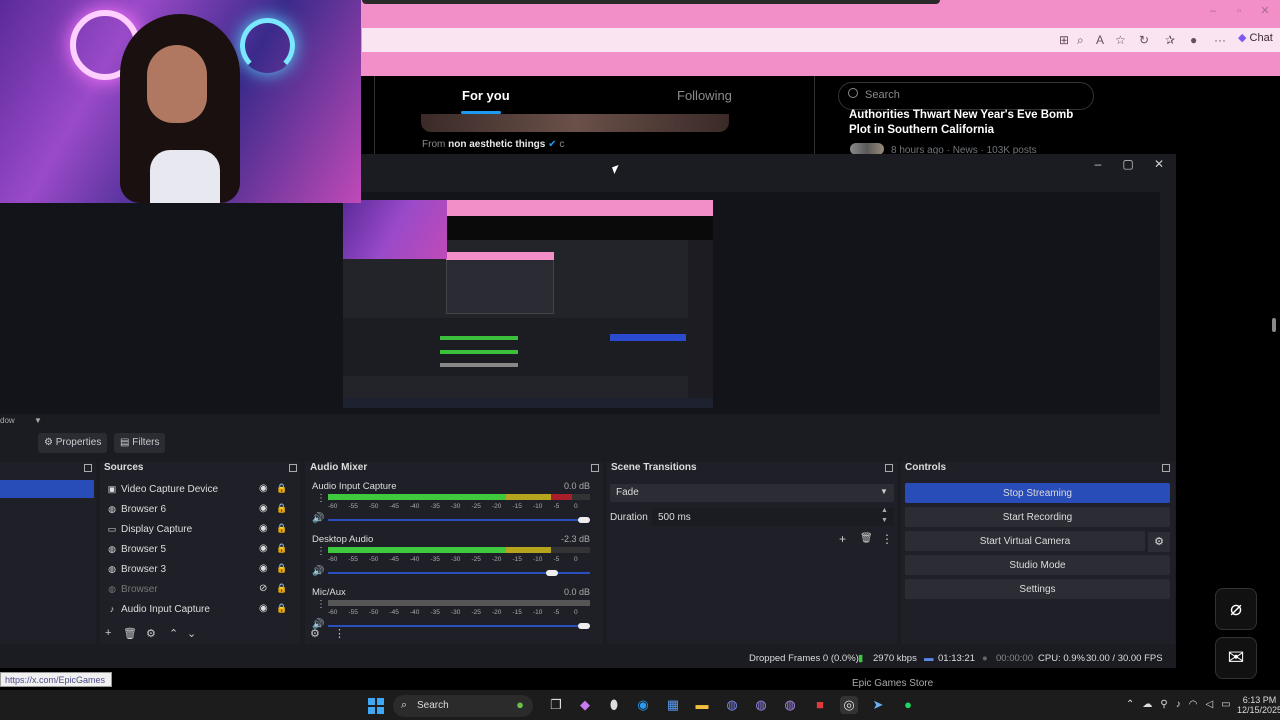 The height and width of the screenshot is (720, 1280). Describe the element at coordinates (200, 610) in the screenshot. I see `source-item: ♪ Audio Input Capture ◉ 🔒` at that location.